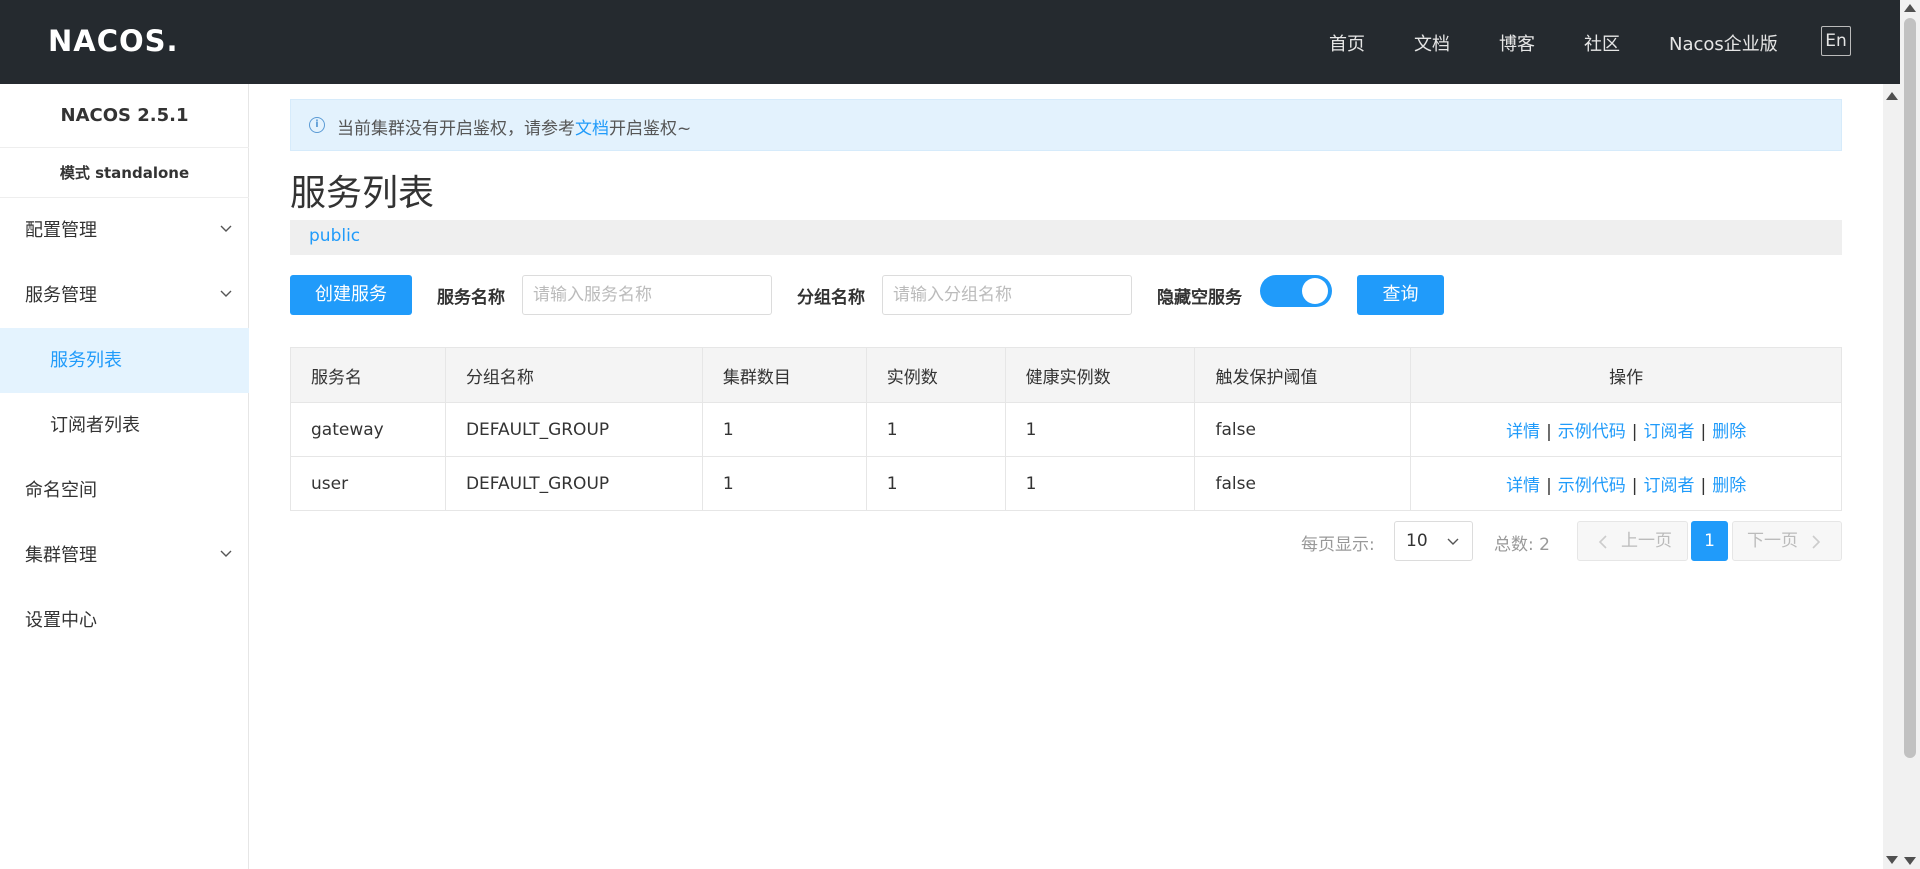  Describe the element at coordinates (95, 425) in the screenshot. I see `sidebar-item-label: 订阅者列表` at that location.